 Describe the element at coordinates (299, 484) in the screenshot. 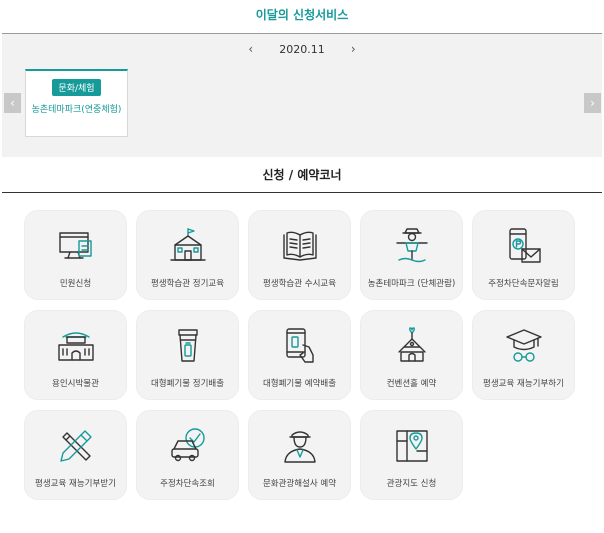

I see `service-label: 문화관광해설사 예약` at that location.